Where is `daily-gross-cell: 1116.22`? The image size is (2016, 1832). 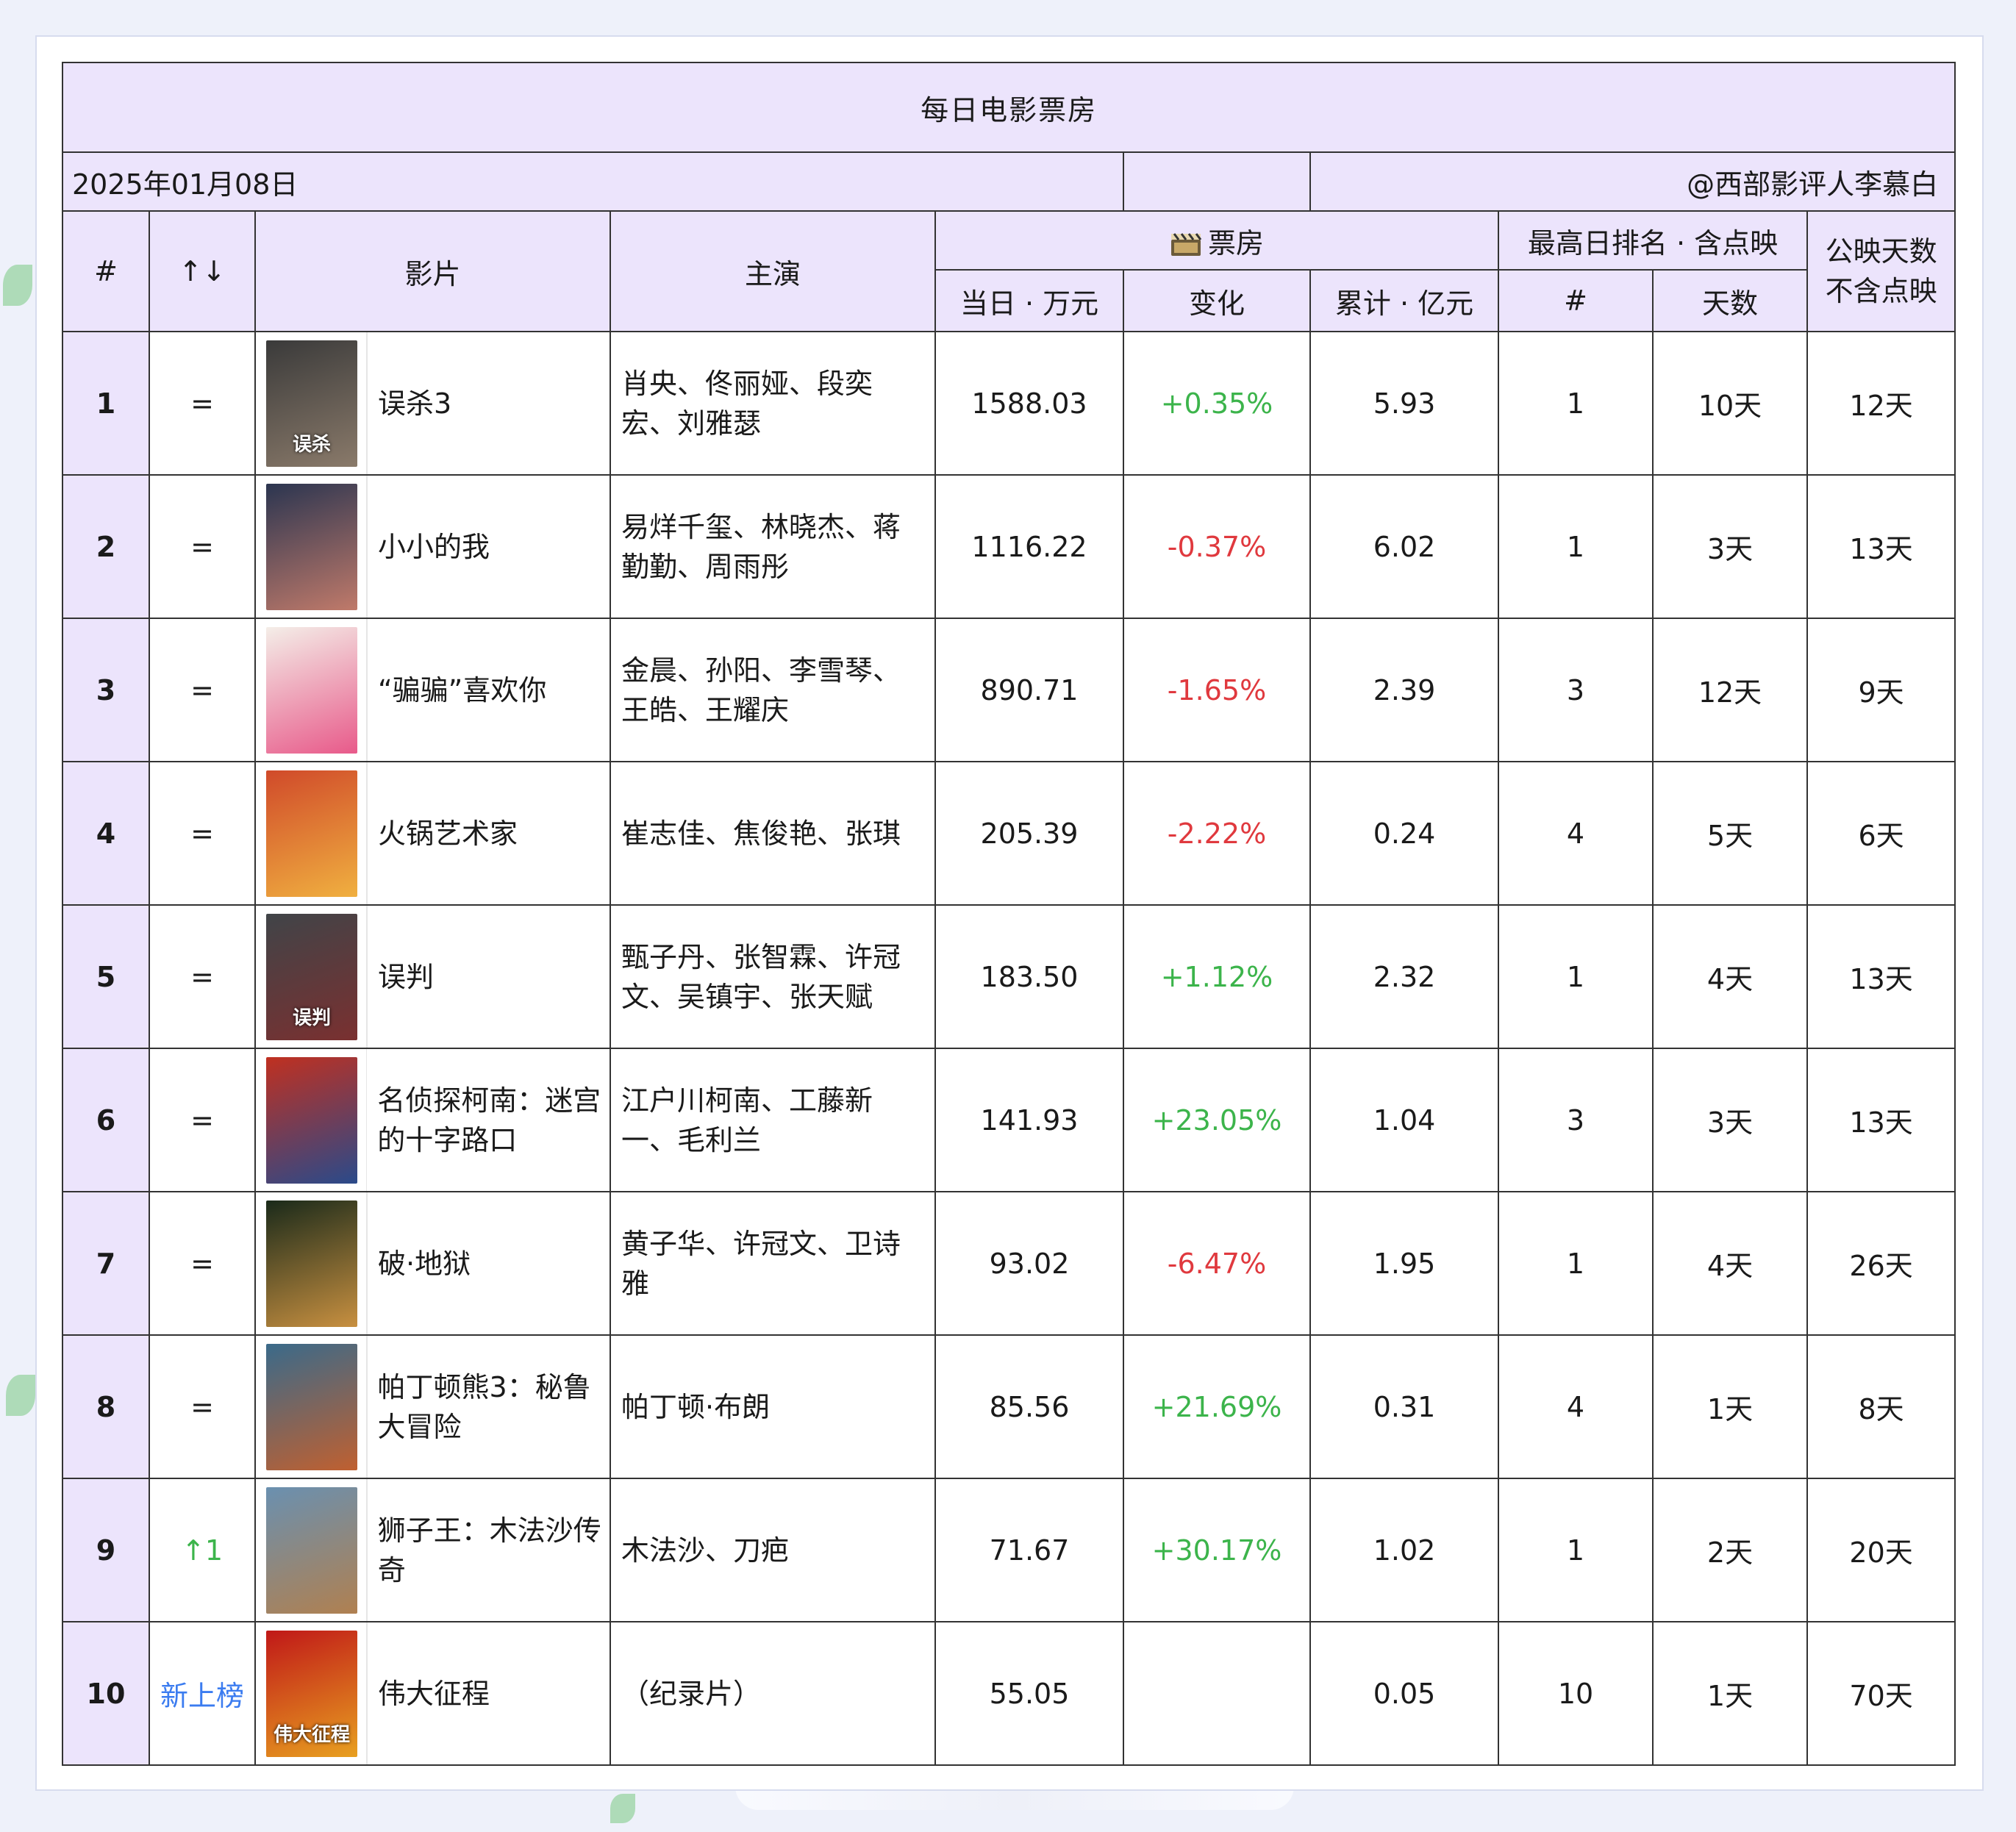 daily-gross-cell: 1116.22 is located at coordinates (1029, 546).